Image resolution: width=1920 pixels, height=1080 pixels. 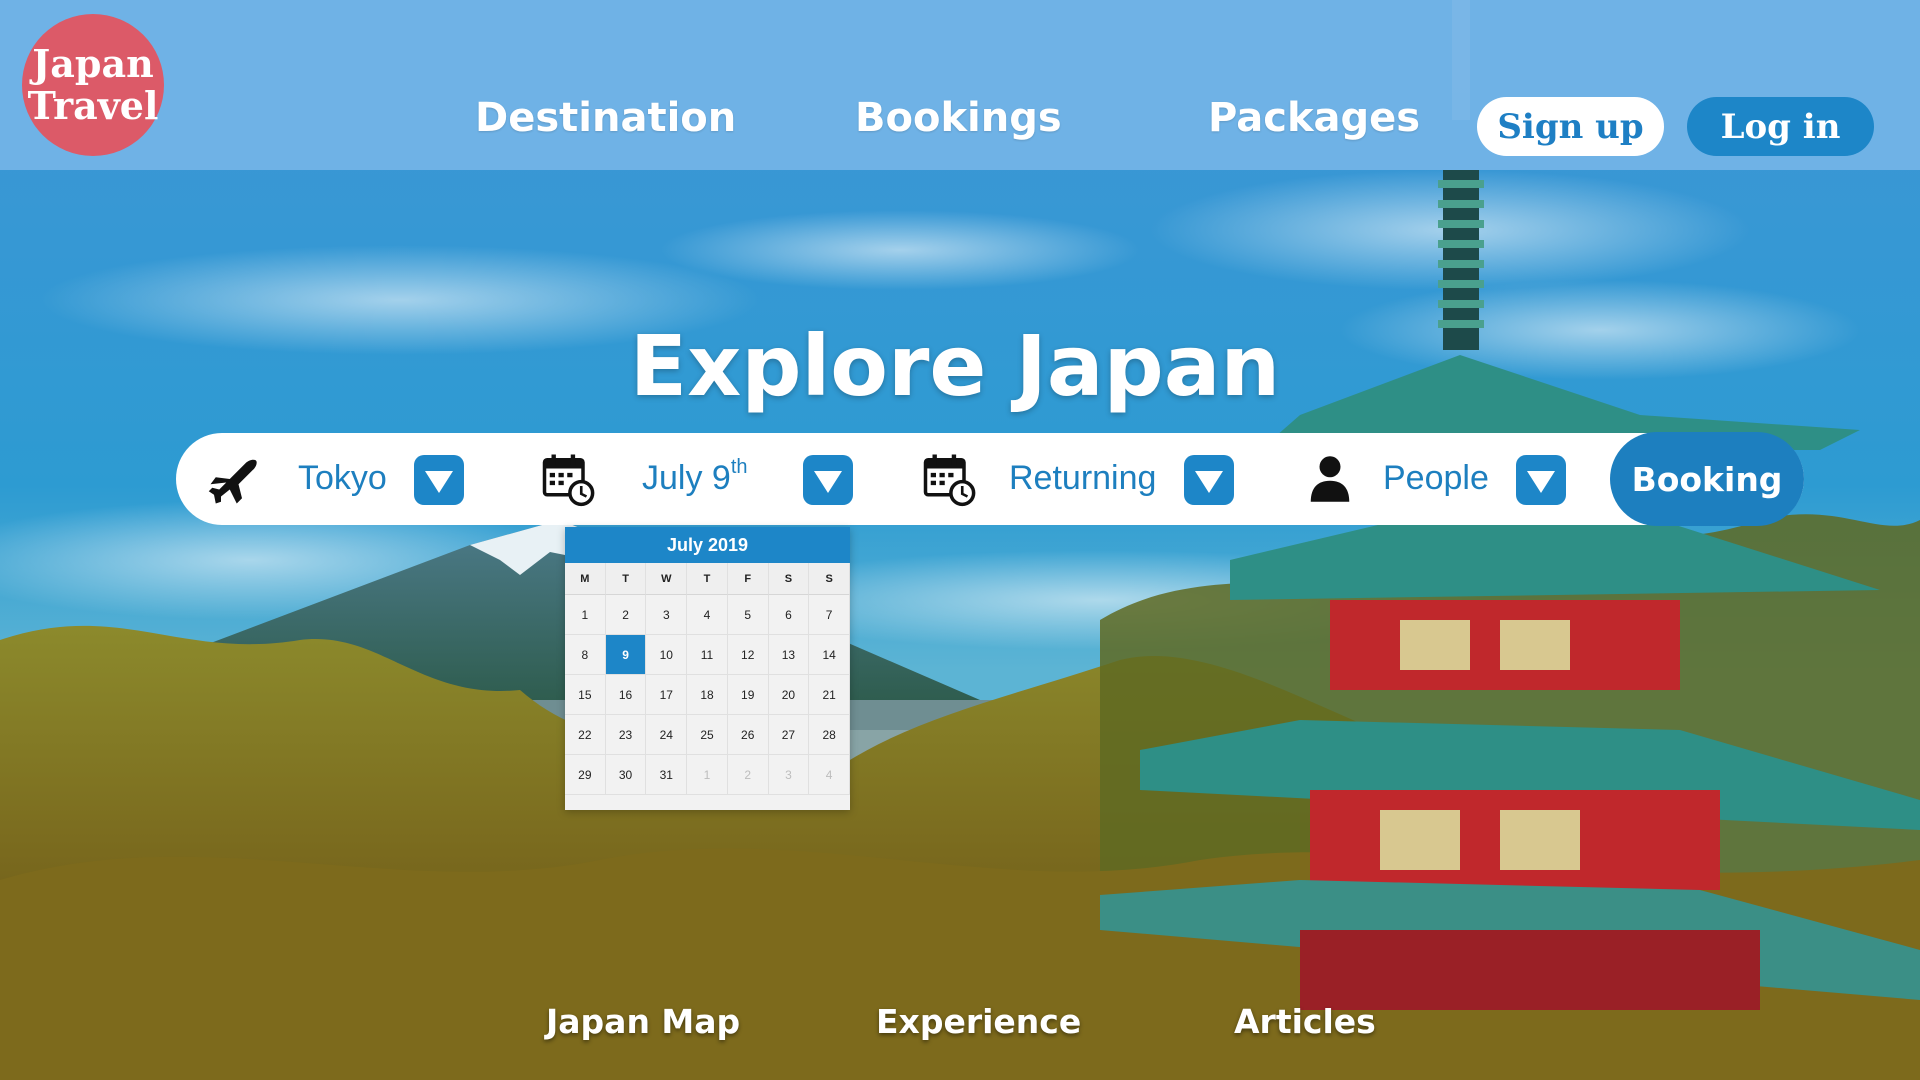 What do you see at coordinates (667, 735) in the screenshot?
I see `calendar-day: 24` at bounding box center [667, 735].